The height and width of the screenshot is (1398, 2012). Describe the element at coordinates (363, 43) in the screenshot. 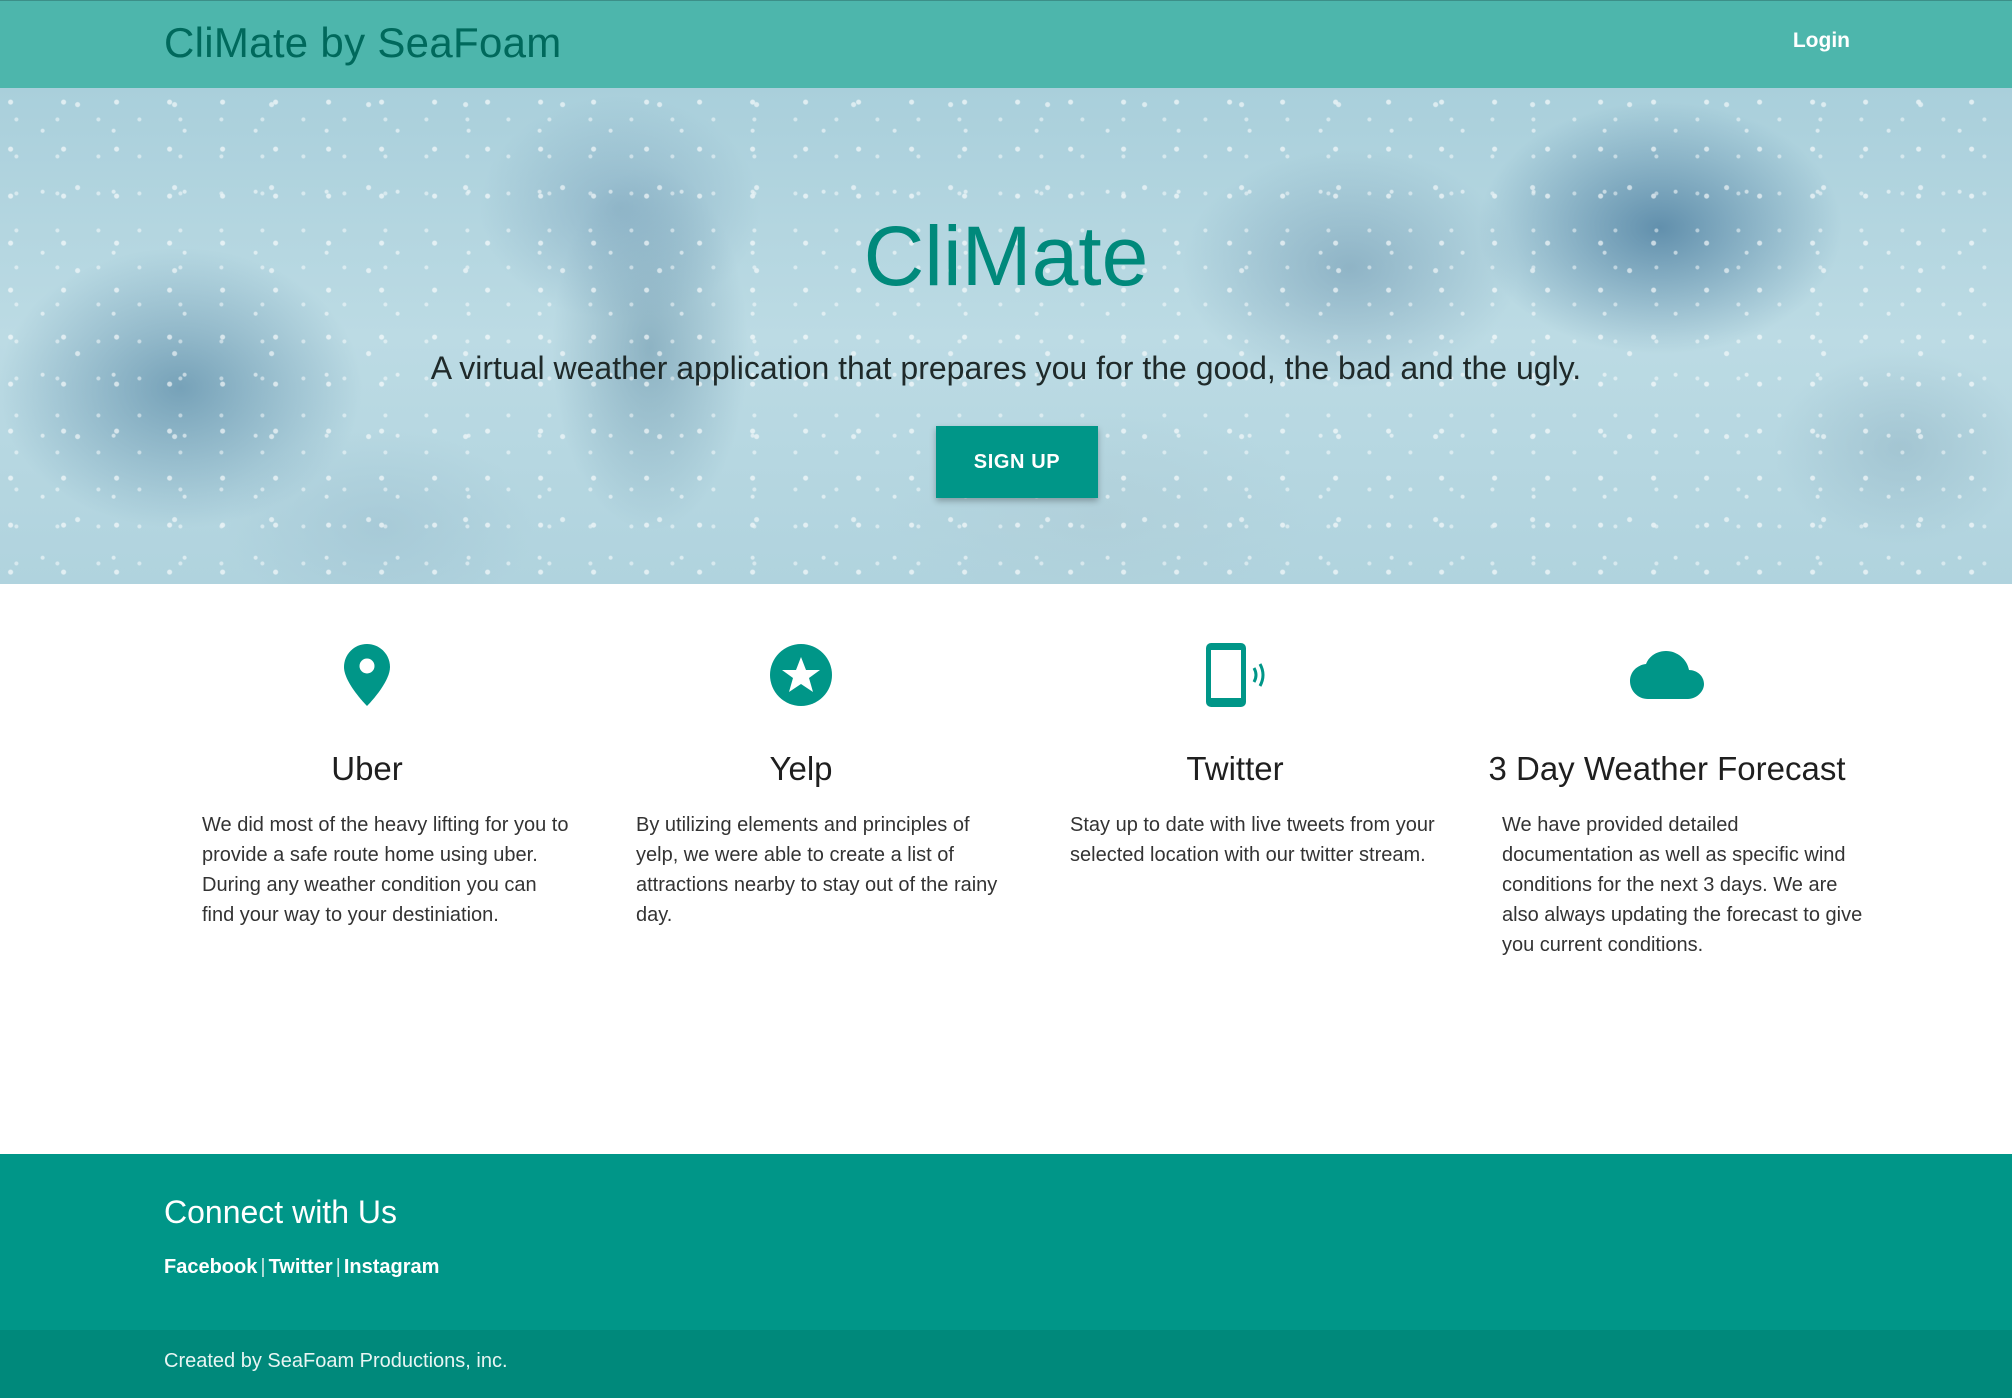

I see `brand-logo: CliMate by SeaFoam` at that location.